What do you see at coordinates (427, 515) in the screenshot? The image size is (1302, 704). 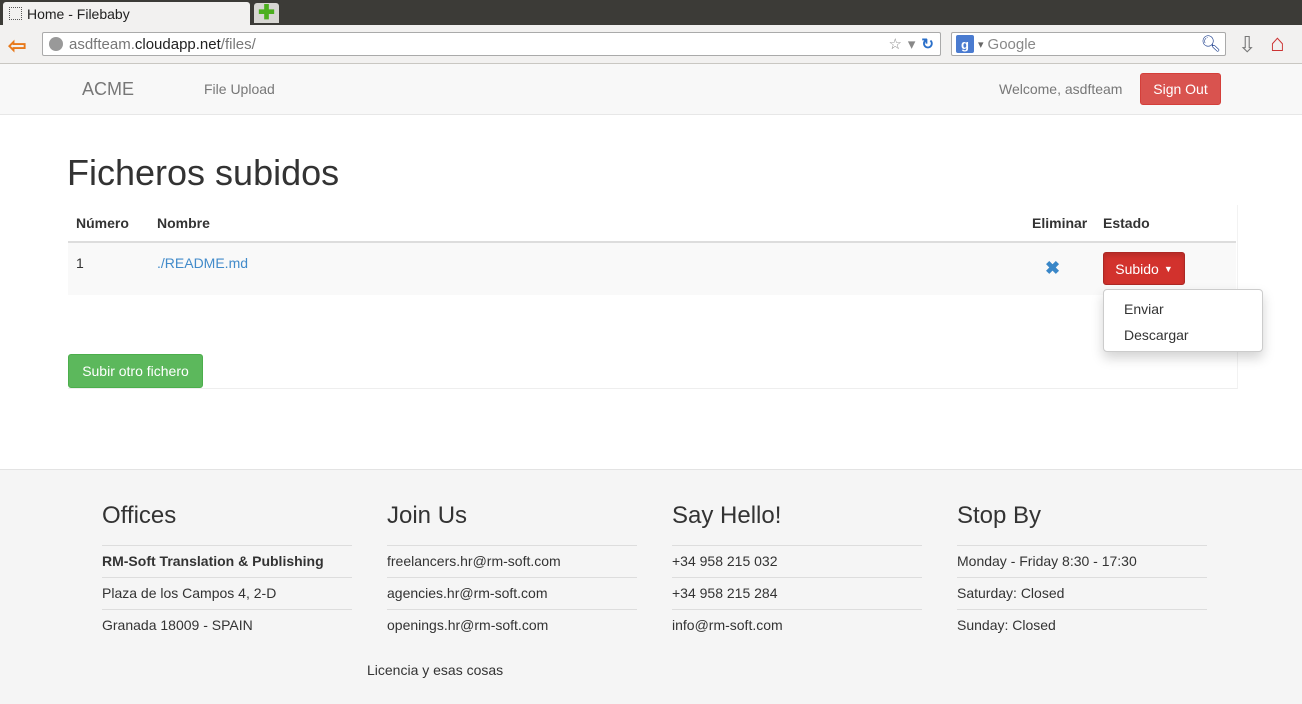 I see `footer-join-title: Join Us` at bounding box center [427, 515].